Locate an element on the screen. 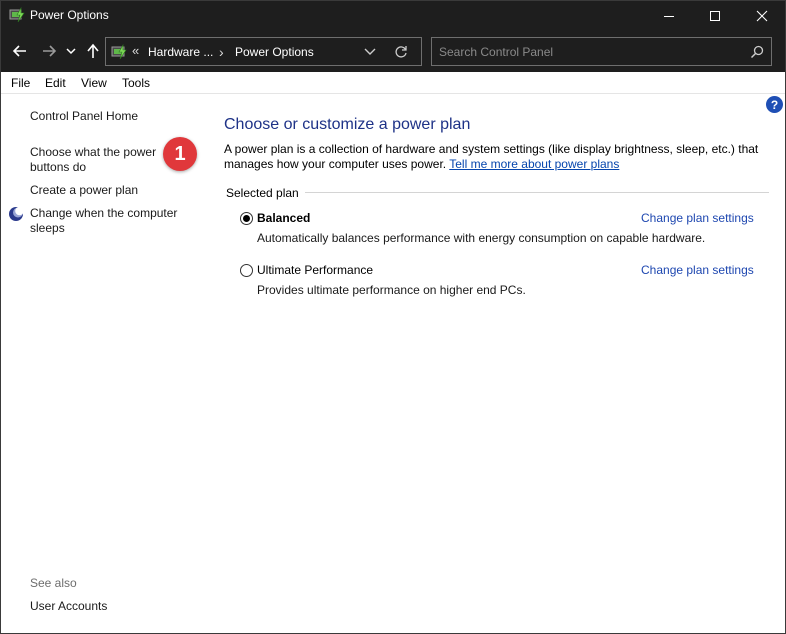 The height and width of the screenshot is (634, 786). search-input is located at coordinates (589, 52).